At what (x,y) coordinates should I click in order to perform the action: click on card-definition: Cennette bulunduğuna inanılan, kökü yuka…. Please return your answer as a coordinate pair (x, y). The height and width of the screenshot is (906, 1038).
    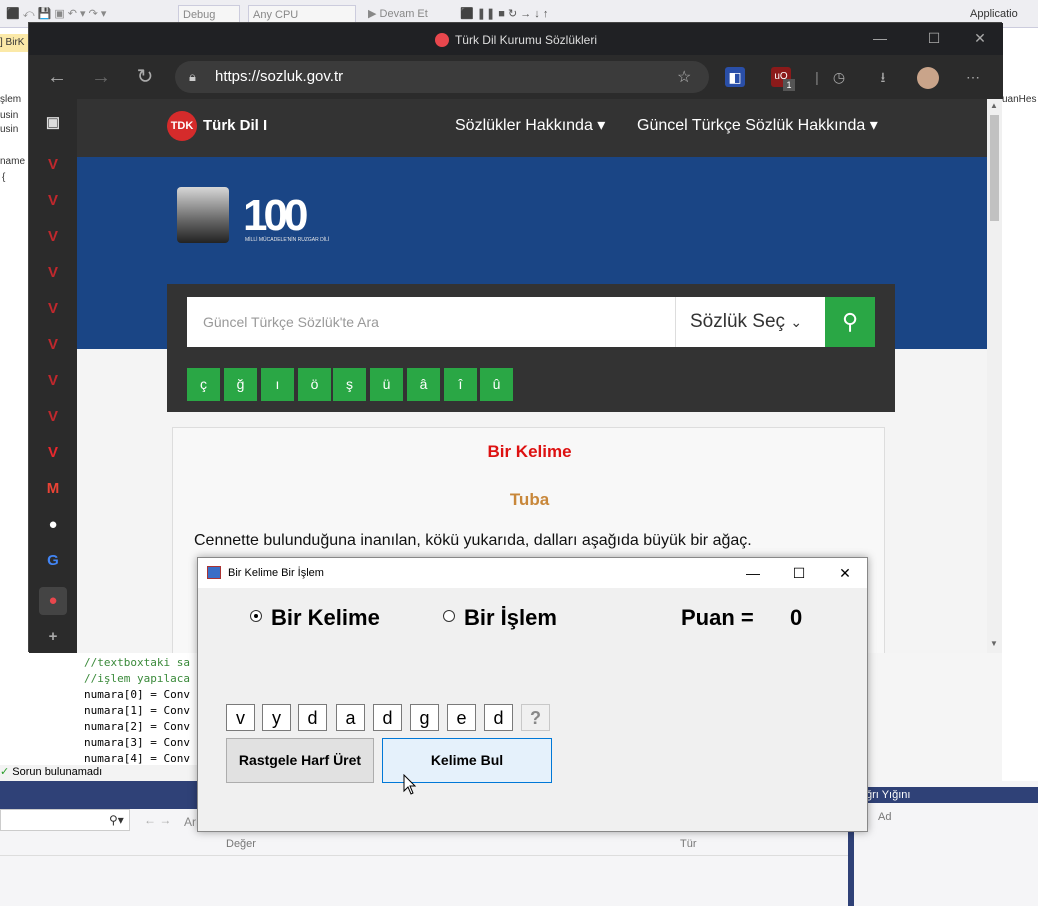
    Looking at the image, I should click on (473, 540).